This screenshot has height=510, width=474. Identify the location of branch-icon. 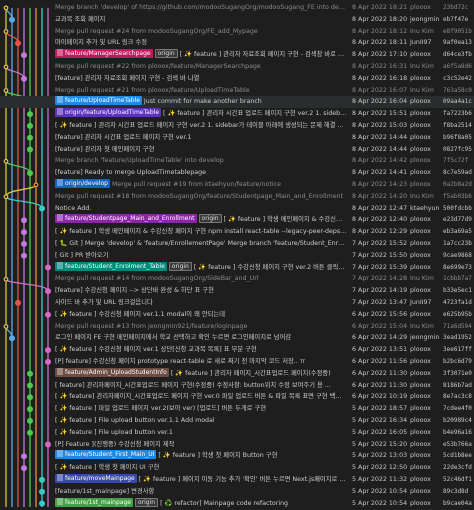
(60, 371).